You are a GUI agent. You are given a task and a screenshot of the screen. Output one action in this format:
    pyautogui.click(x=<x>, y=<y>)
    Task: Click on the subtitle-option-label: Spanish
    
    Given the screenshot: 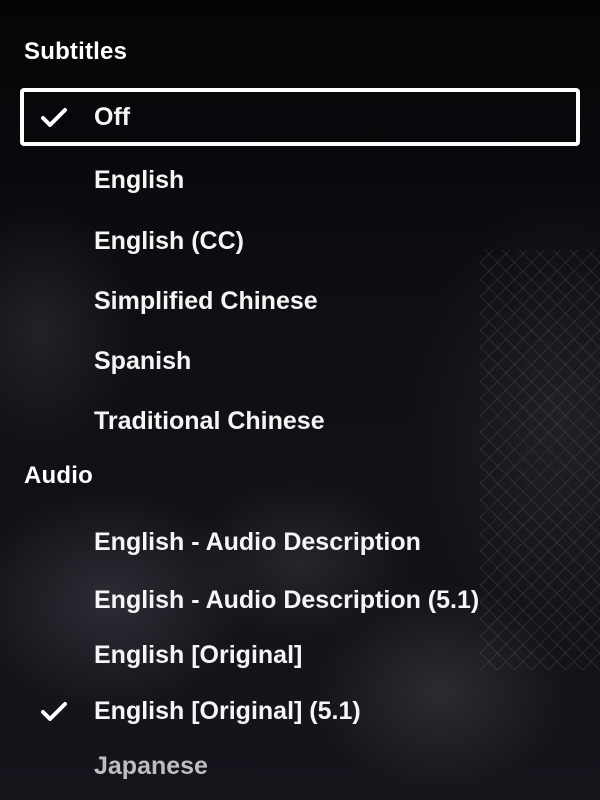 What is the action you would take?
    pyautogui.click(x=143, y=360)
    